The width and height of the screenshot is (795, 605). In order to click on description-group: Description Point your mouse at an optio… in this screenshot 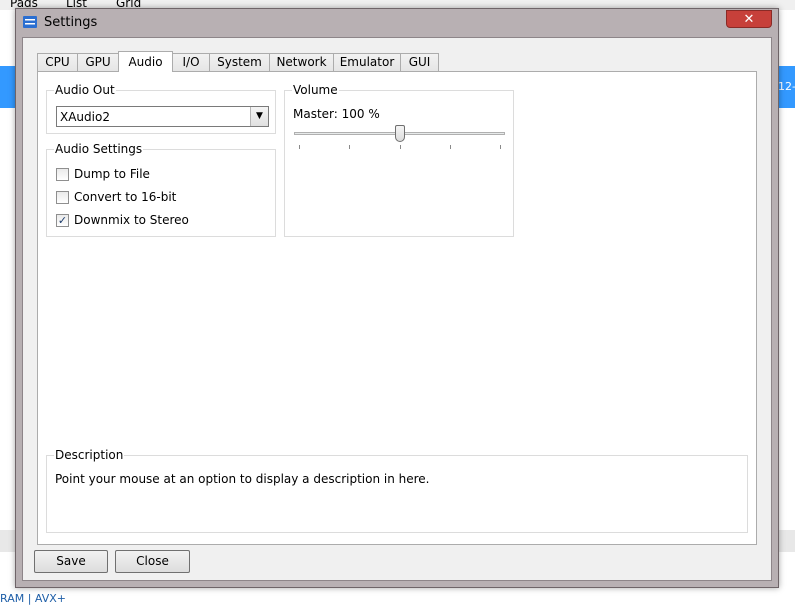, I will do `click(397, 490)`.